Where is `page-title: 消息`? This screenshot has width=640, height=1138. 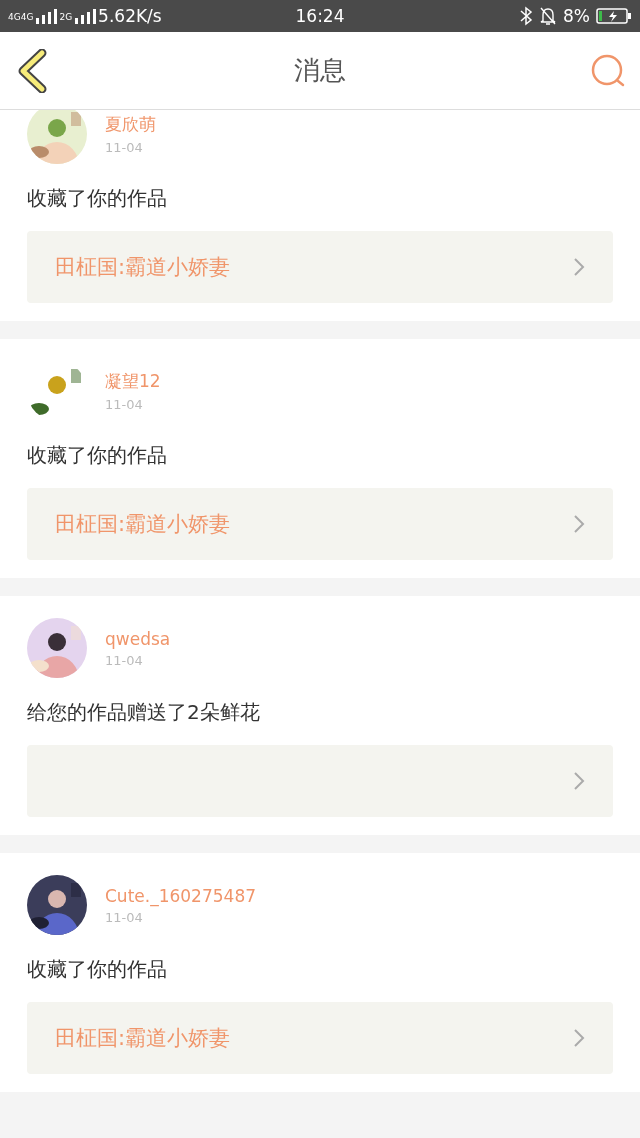
page-title: 消息 is located at coordinates (319, 70).